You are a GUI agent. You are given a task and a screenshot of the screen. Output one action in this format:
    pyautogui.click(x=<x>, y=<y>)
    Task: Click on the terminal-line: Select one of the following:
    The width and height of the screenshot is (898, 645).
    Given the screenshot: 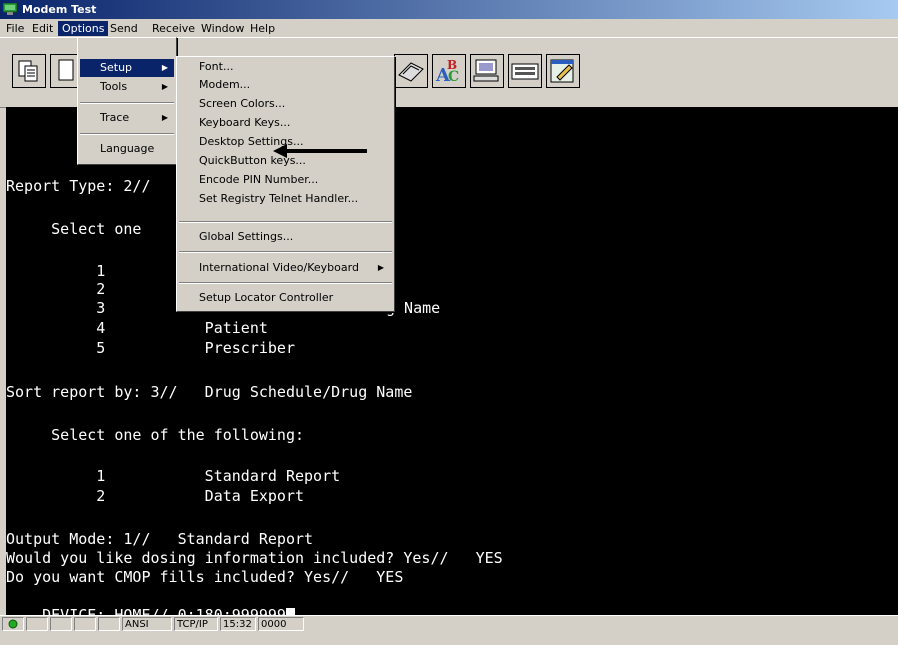 What is the action you would take?
    pyautogui.click(x=155, y=435)
    